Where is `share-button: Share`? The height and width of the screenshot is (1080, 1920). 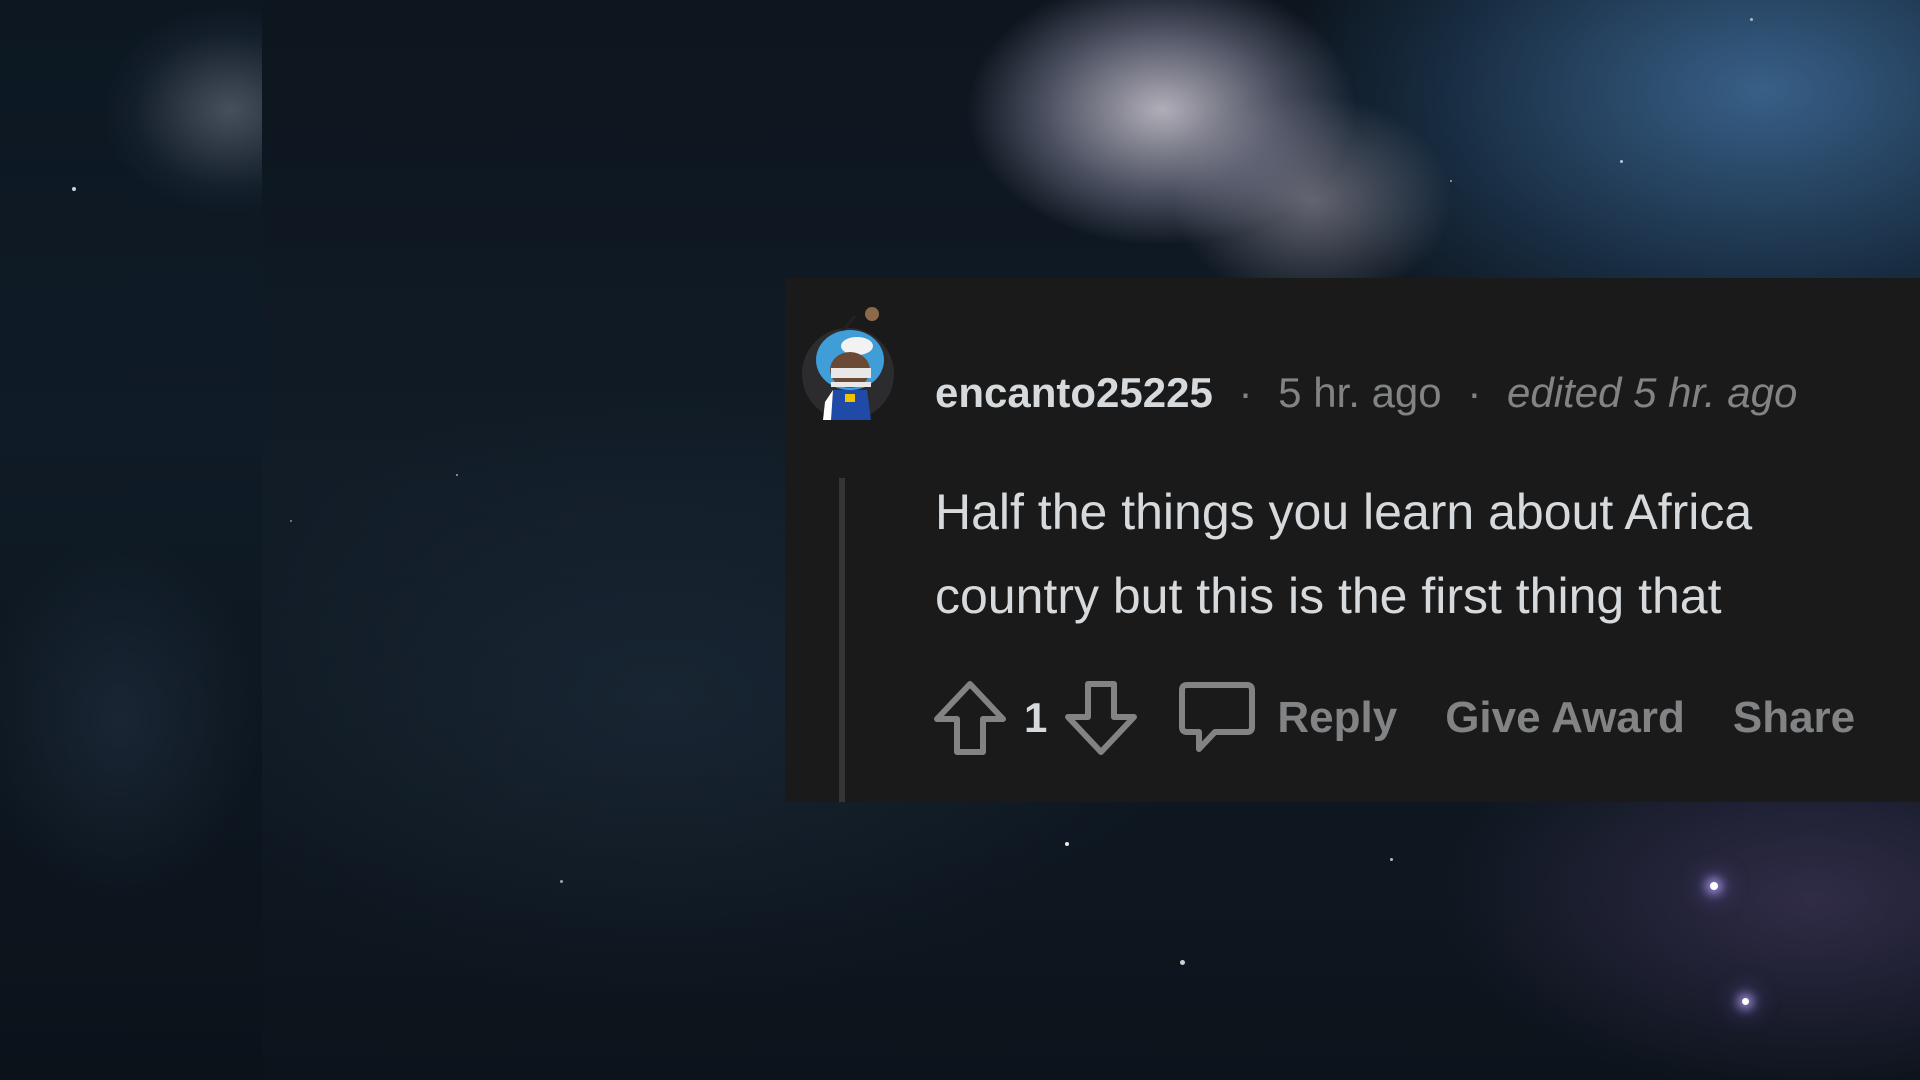 share-button: Share is located at coordinates (1794, 718).